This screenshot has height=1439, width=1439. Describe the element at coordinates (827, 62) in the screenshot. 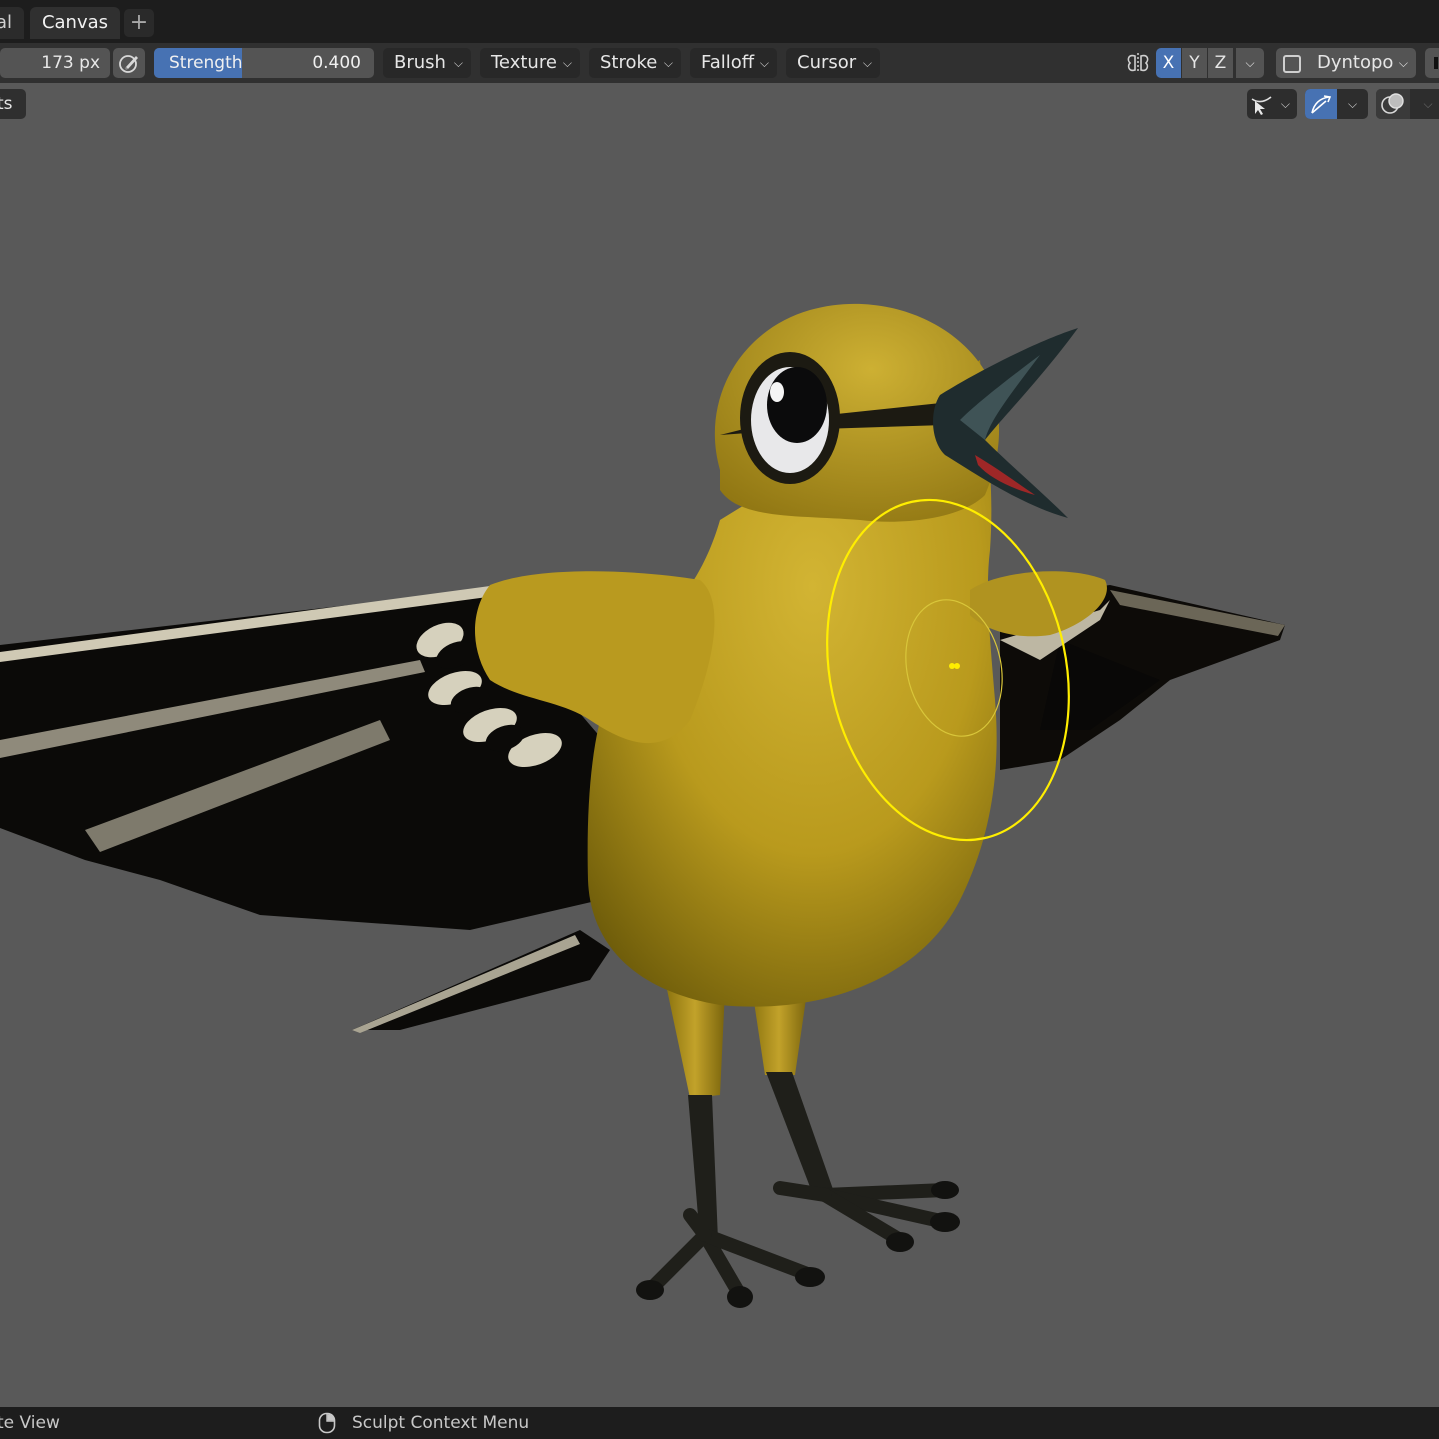

I see `cursor-menu-label: Cursor` at that location.